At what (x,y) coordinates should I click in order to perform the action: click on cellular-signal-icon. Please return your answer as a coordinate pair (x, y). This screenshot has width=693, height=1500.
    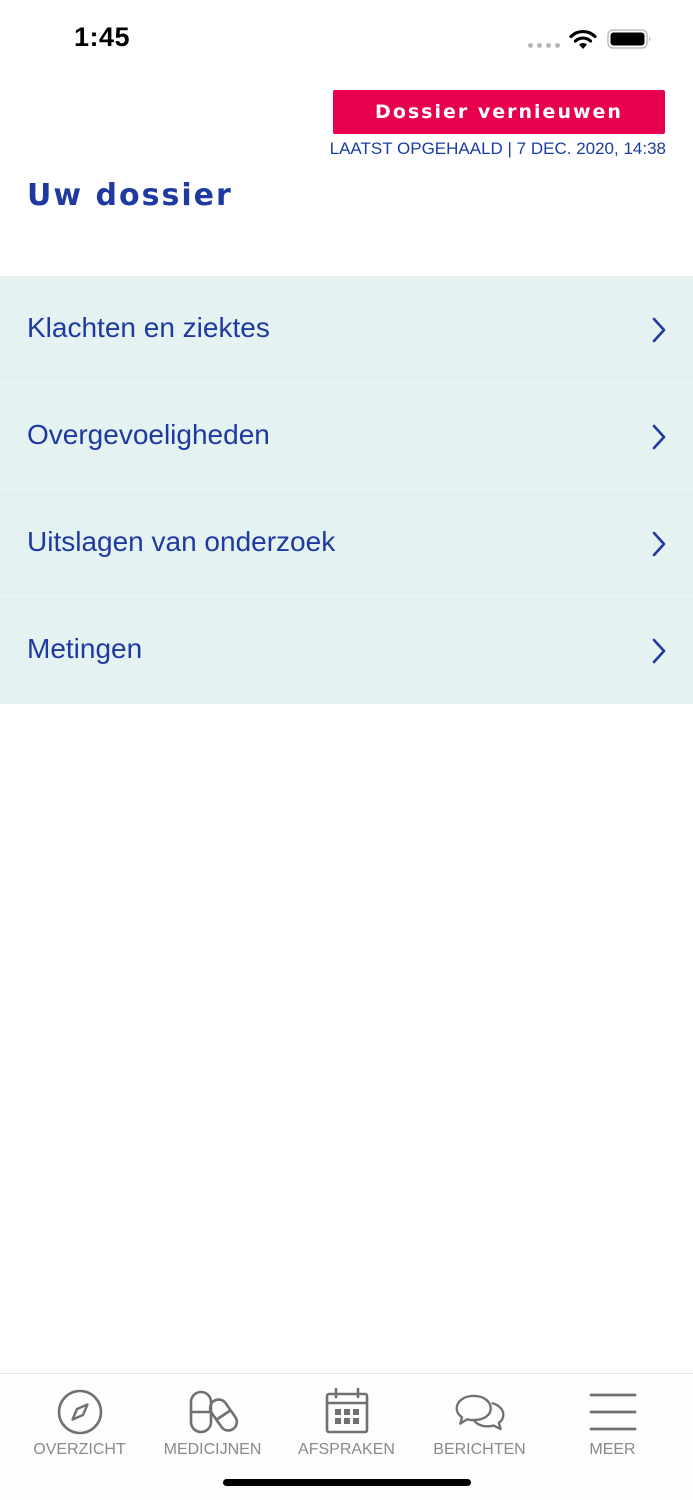
    Looking at the image, I should click on (545, 46).